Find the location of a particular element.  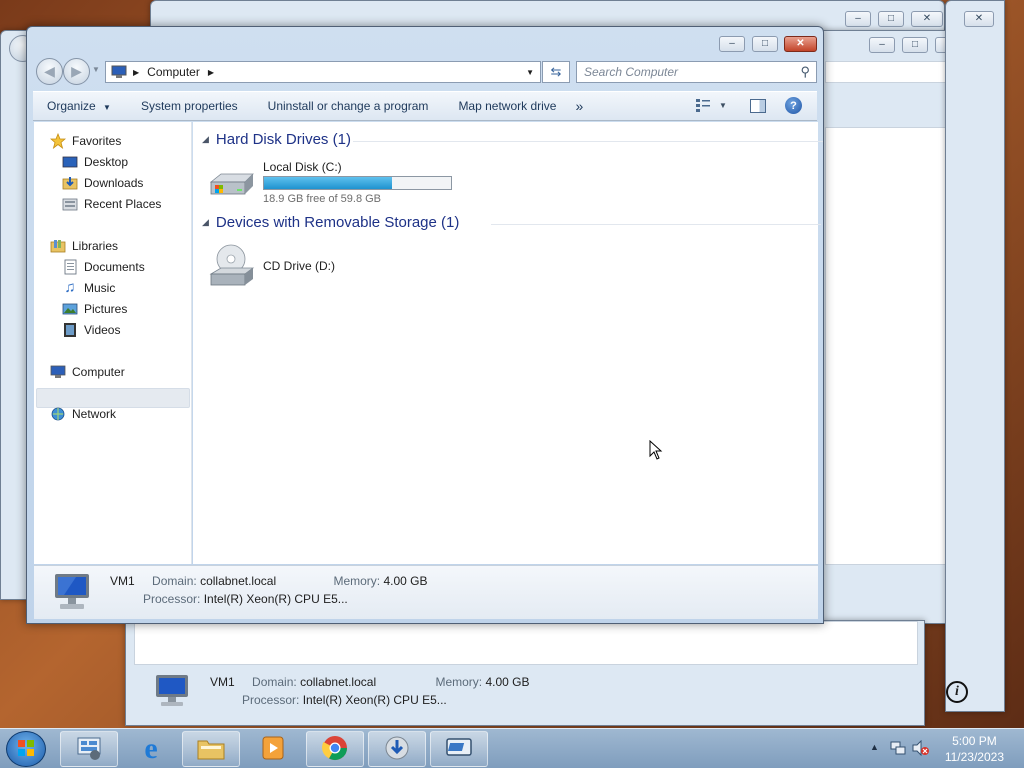

address-bar: ▶ Computer ▶ ▼ is located at coordinates (323, 72).